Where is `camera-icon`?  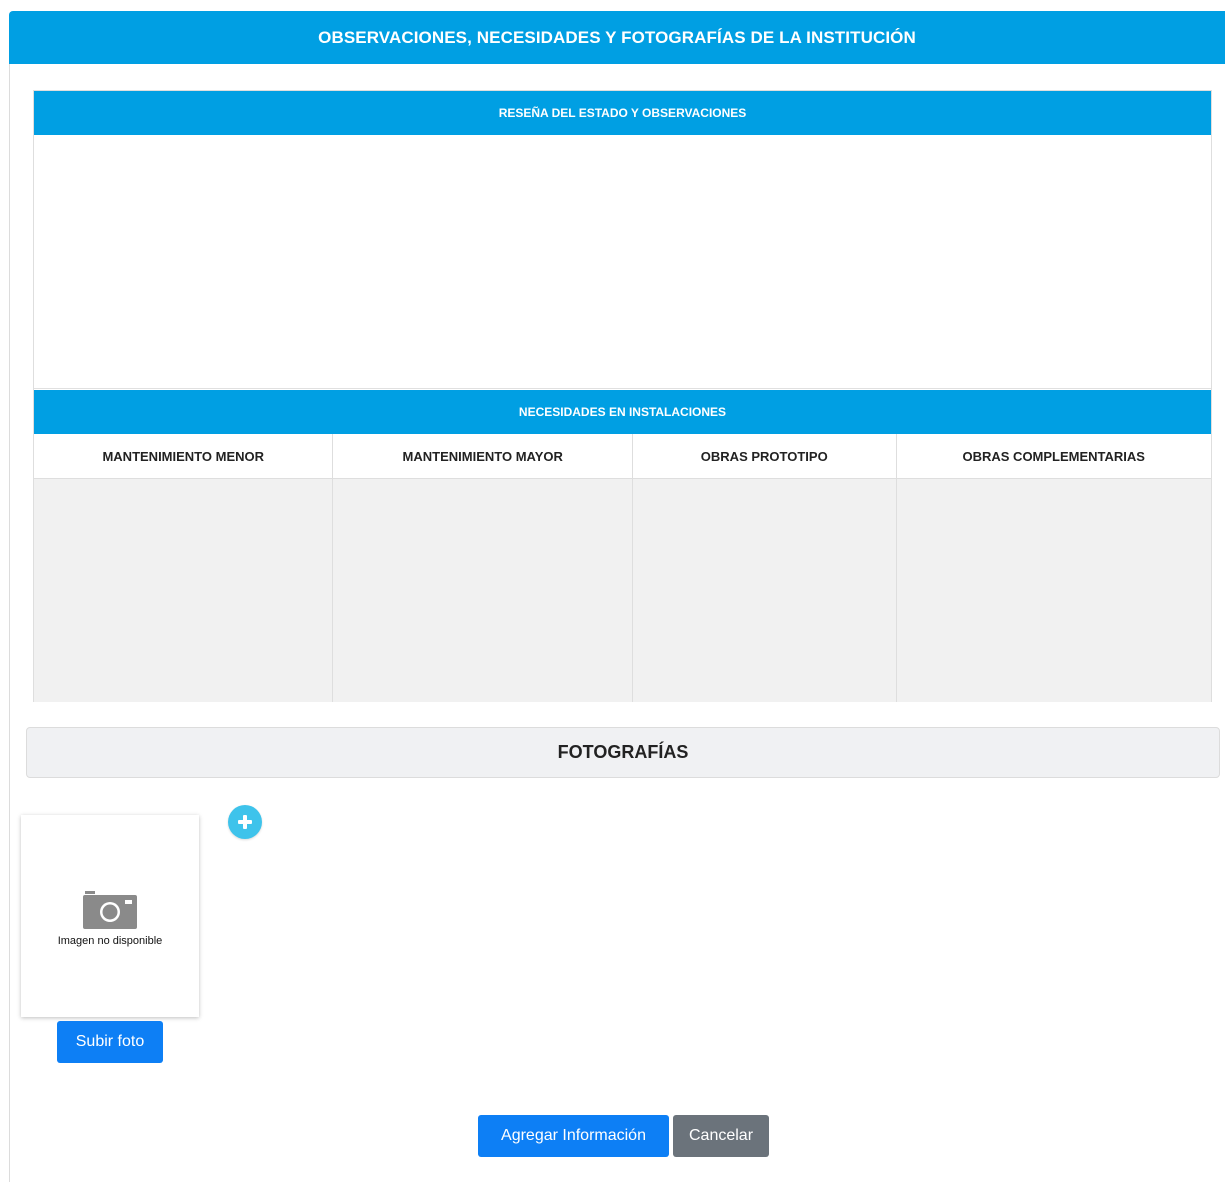 camera-icon is located at coordinates (110, 910).